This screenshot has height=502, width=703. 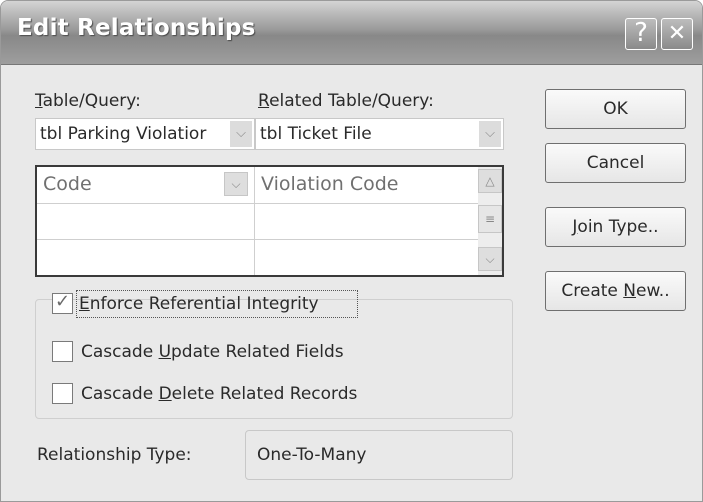 What do you see at coordinates (312, 455) in the screenshot?
I see `relationship-type-value: One-To-Many` at bounding box center [312, 455].